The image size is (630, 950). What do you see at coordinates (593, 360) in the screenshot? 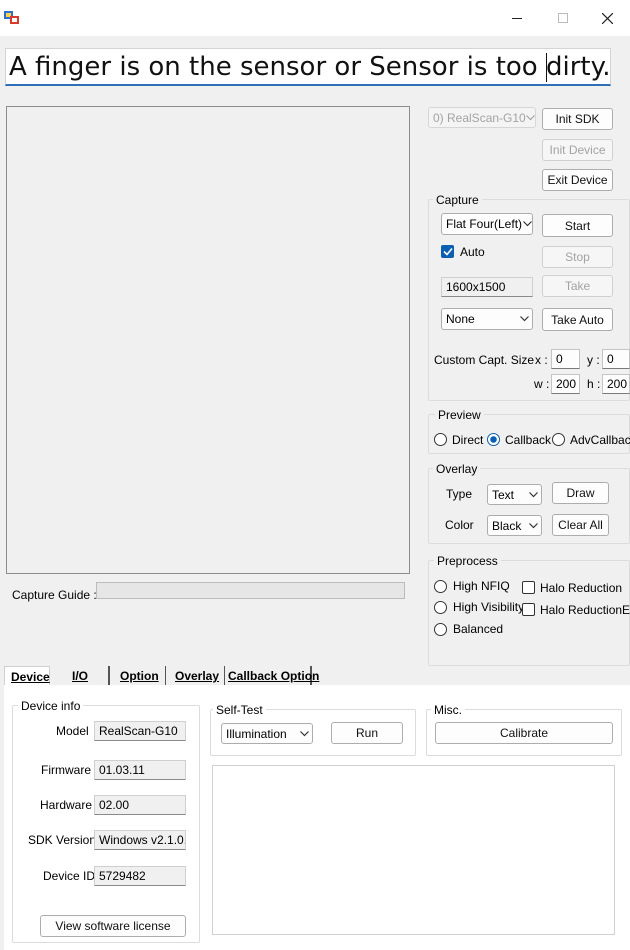
I see `y-label: y :` at bounding box center [593, 360].